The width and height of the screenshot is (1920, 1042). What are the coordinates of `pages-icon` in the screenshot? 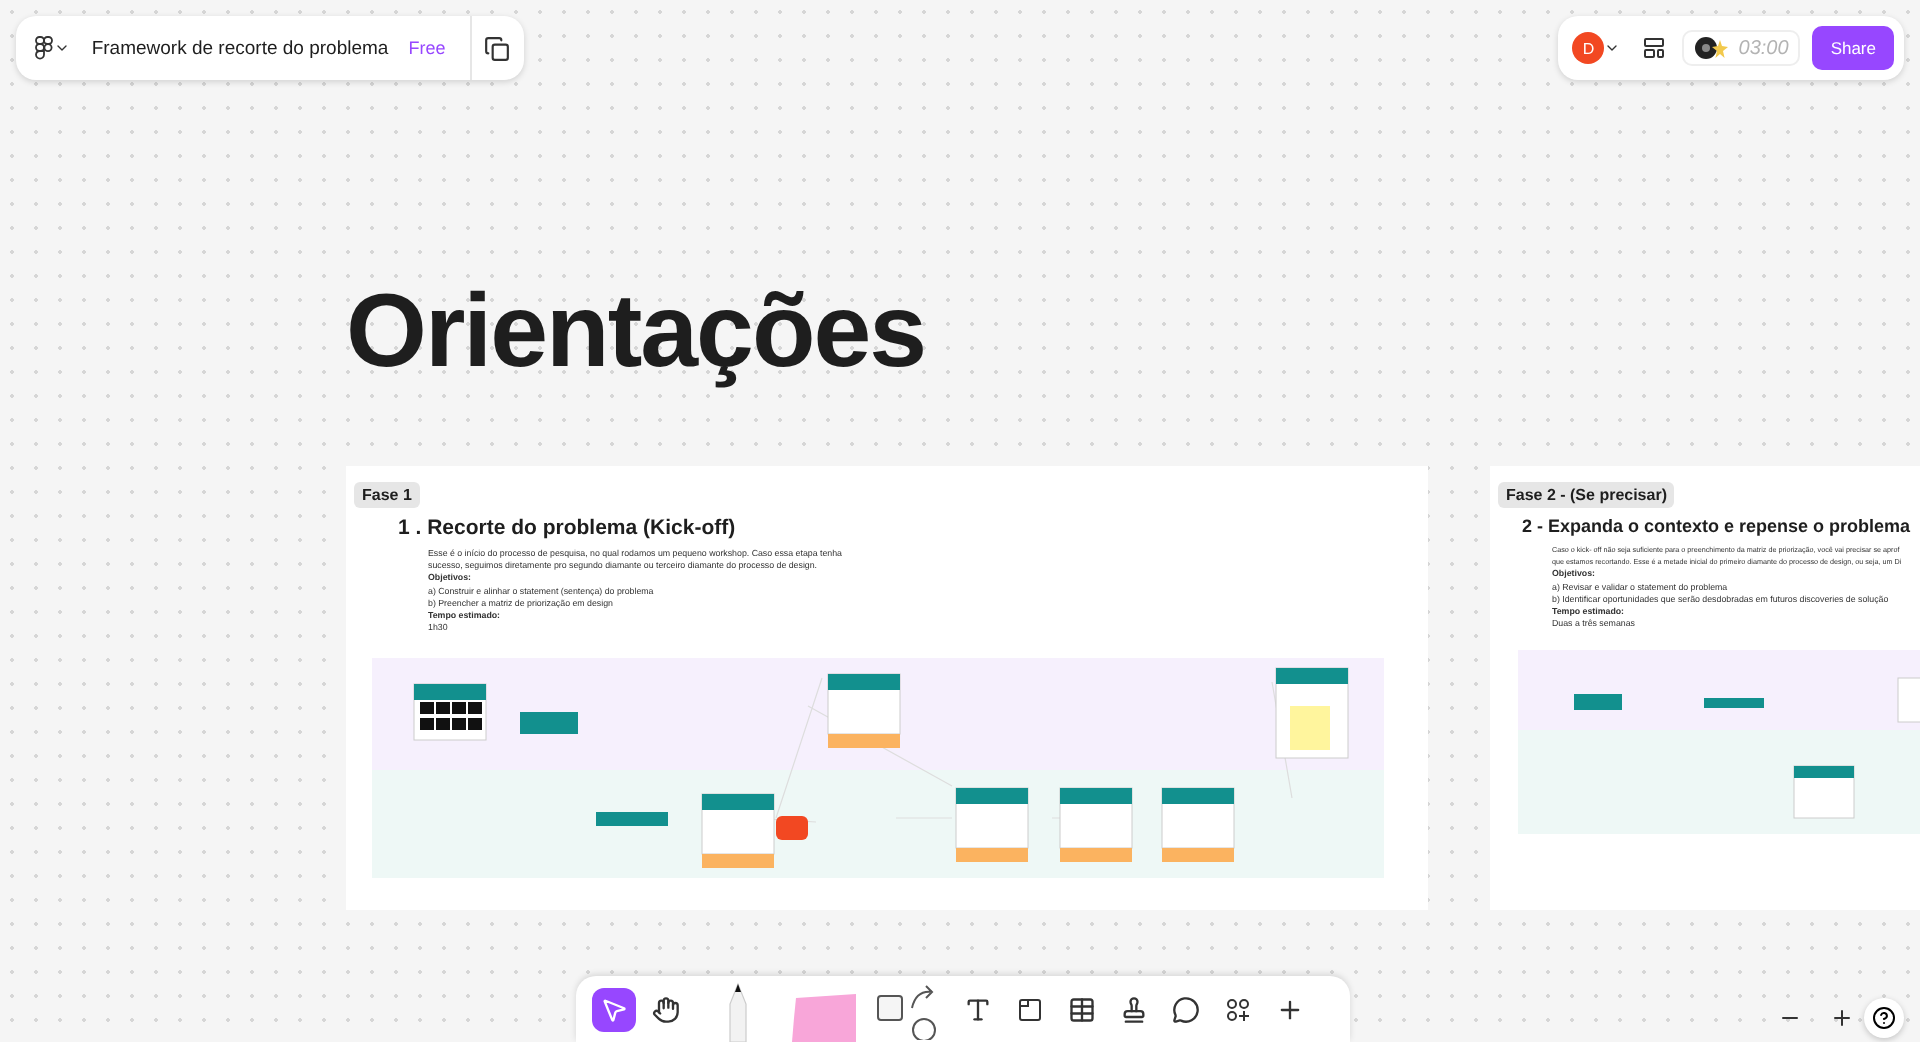 It's located at (496, 48).